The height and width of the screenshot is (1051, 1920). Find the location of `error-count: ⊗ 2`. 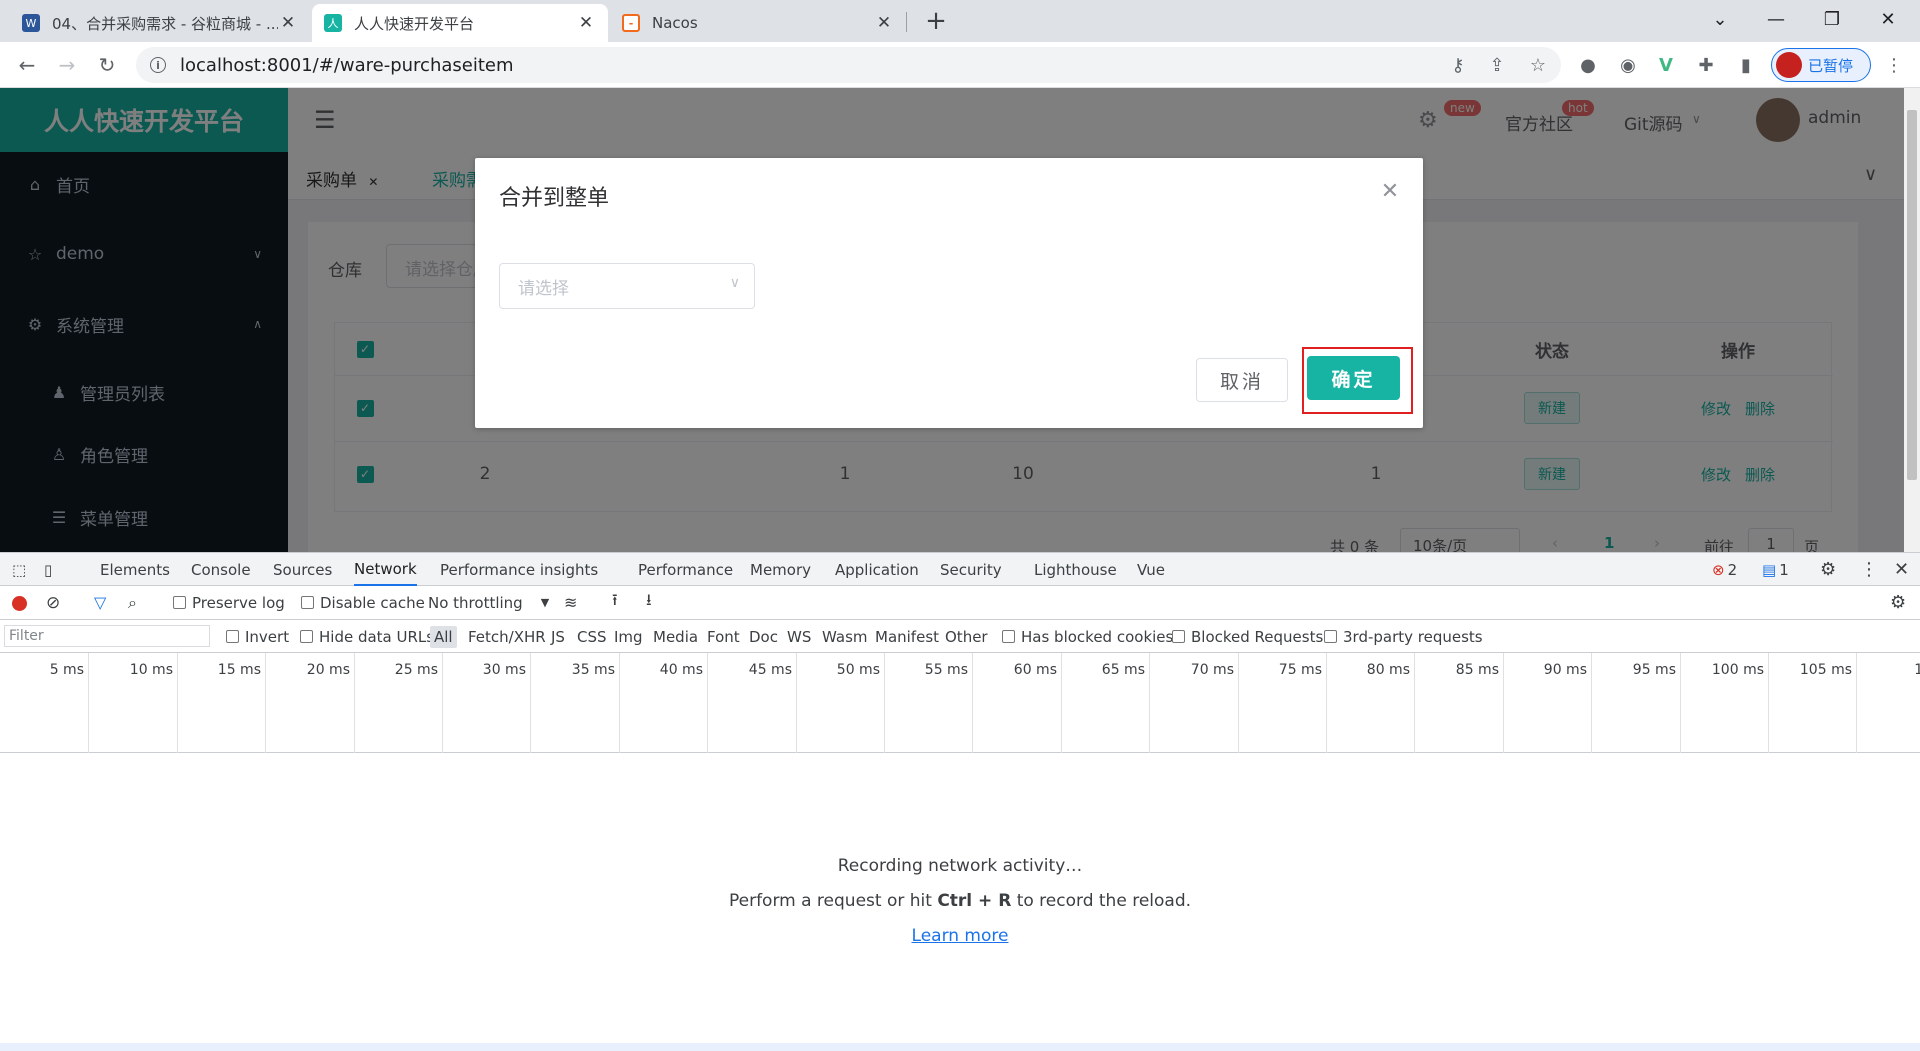

error-count: ⊗ 2 is located at coordinates (1724, 569).